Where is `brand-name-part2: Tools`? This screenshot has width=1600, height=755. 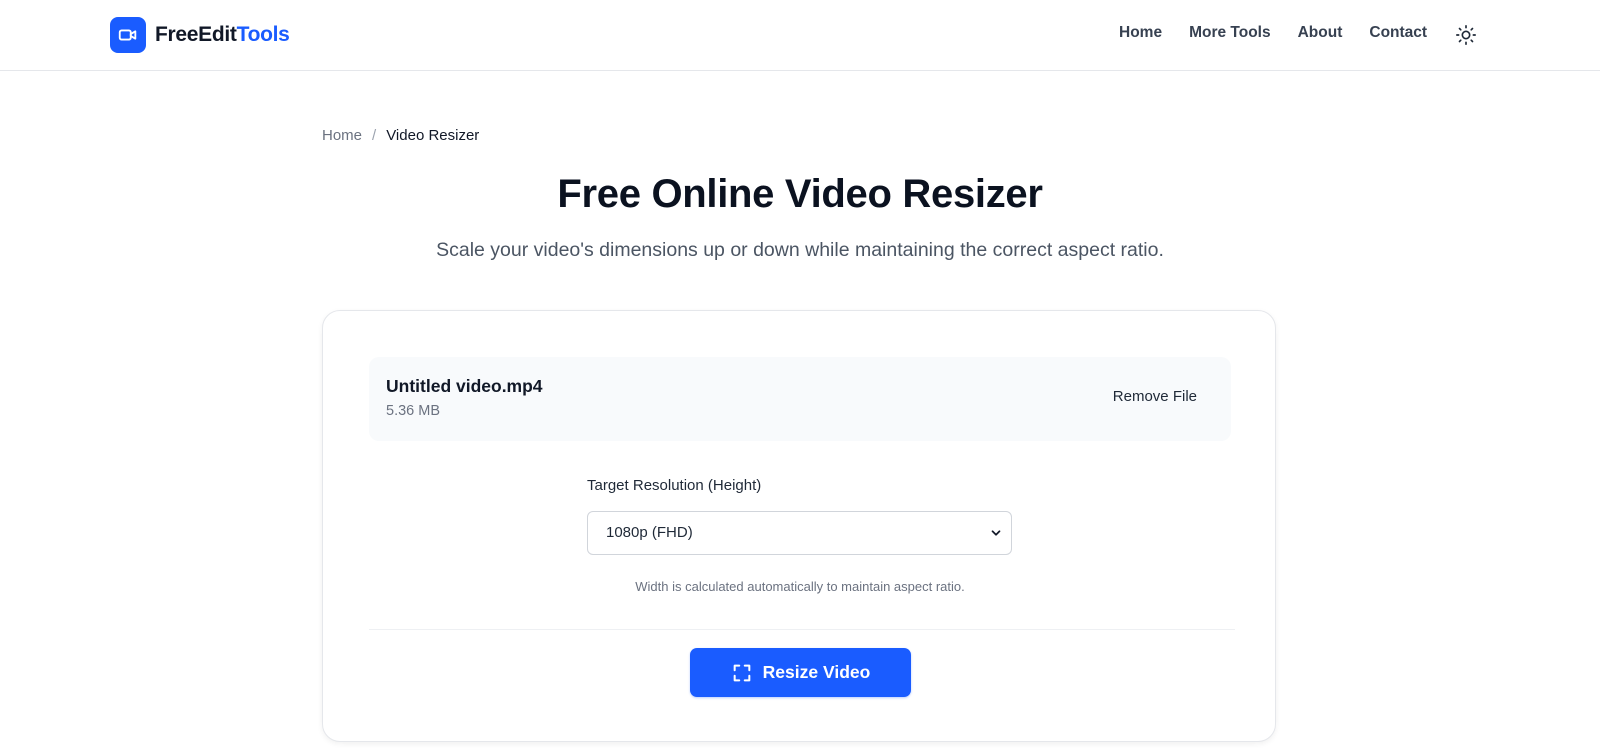
brand-name-part2: Tools is located at coordinates (263, 34).